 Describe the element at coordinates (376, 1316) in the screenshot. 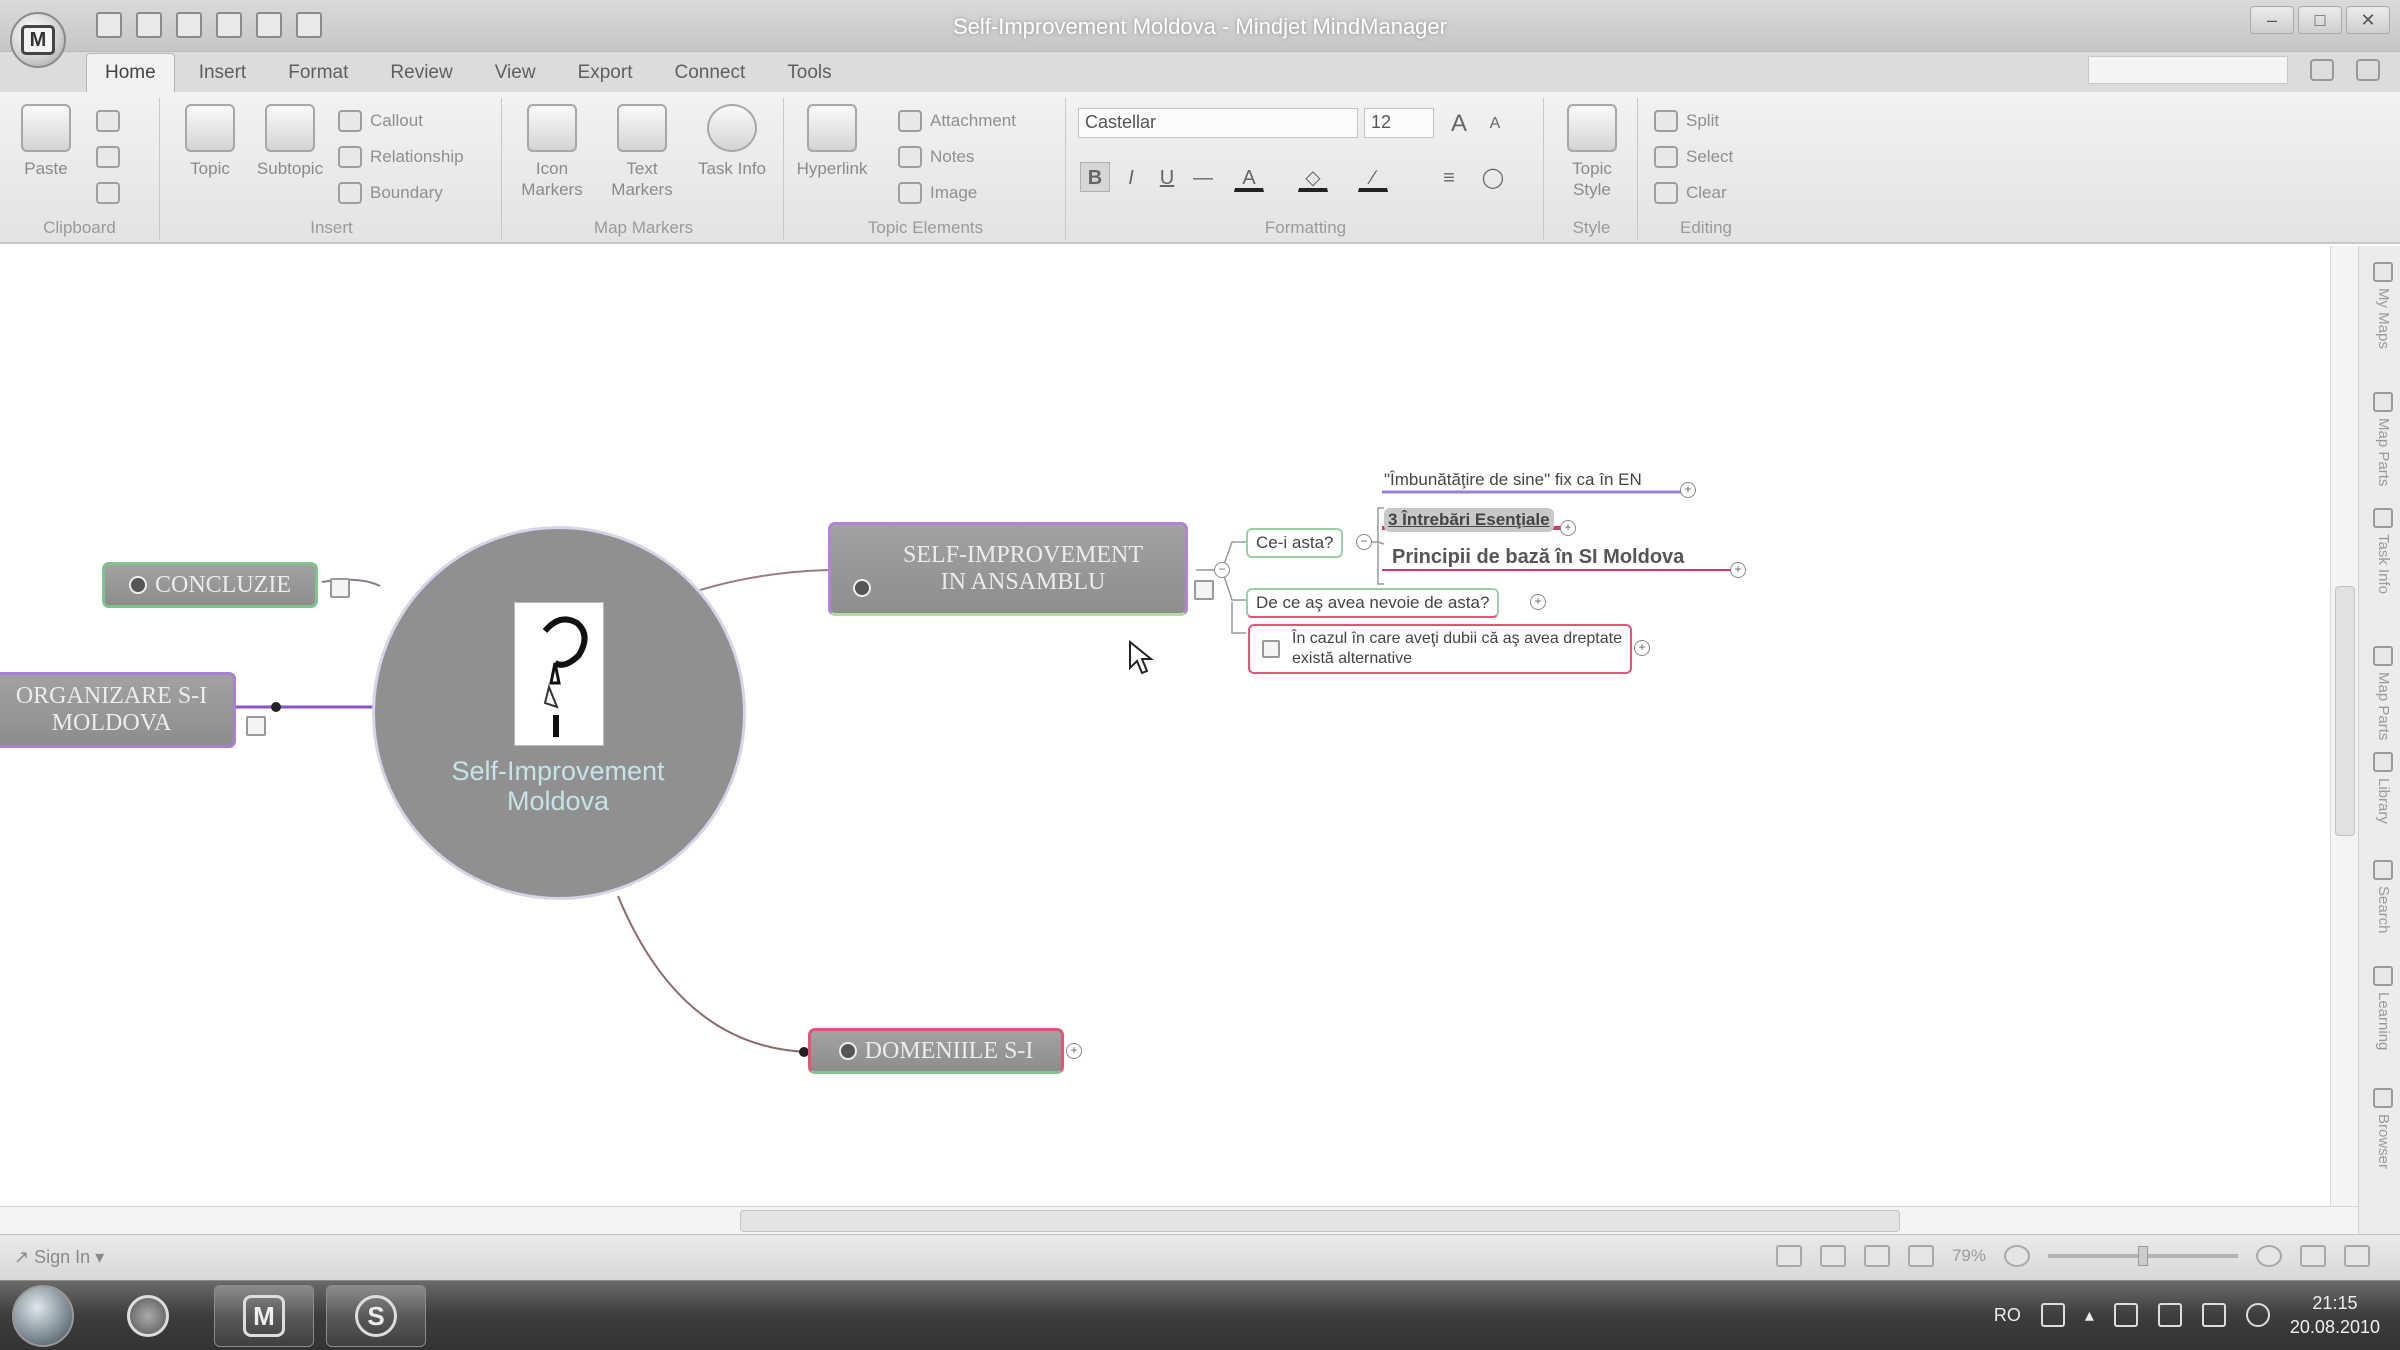

I see `taskbar-skype: S` at that location.